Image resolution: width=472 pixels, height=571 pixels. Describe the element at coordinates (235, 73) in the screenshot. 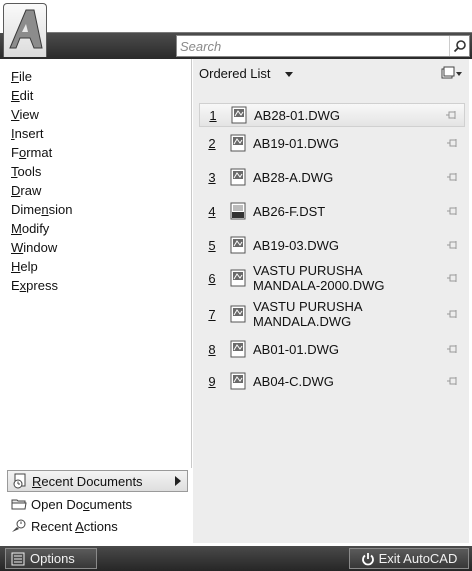

I see `sort-dropdown-label: Ordered List` at that location.